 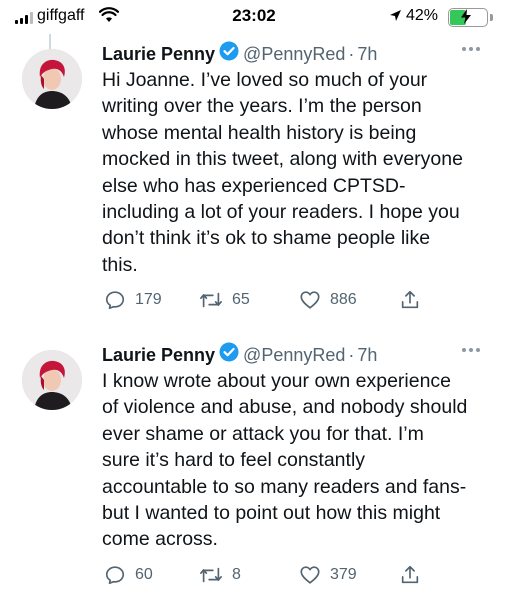 What do you see at coordinates (236, 574) in the screenshot?
I see `retweet-count: 8` at bounding box center [236, 574].